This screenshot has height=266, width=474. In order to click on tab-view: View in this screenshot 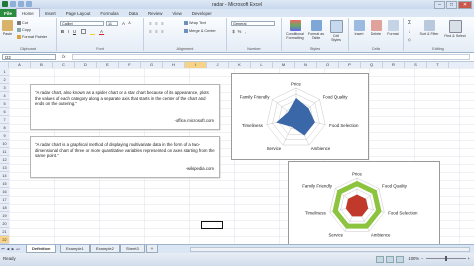, I will do `click(176, 13)`.